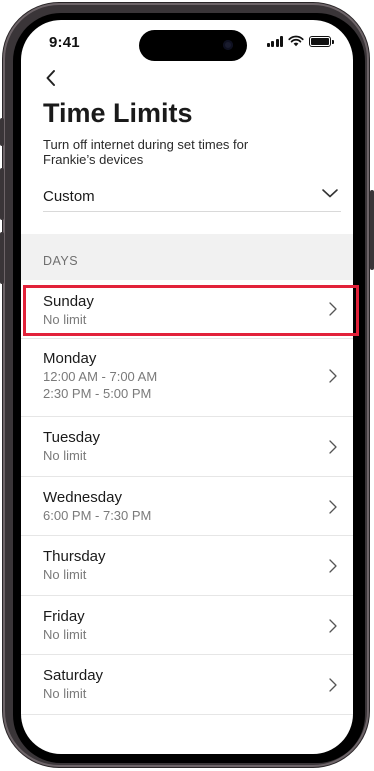 The height and width of the screenshot is (771, 374). I want to click on section-label: DAYS, so click(61, 261).